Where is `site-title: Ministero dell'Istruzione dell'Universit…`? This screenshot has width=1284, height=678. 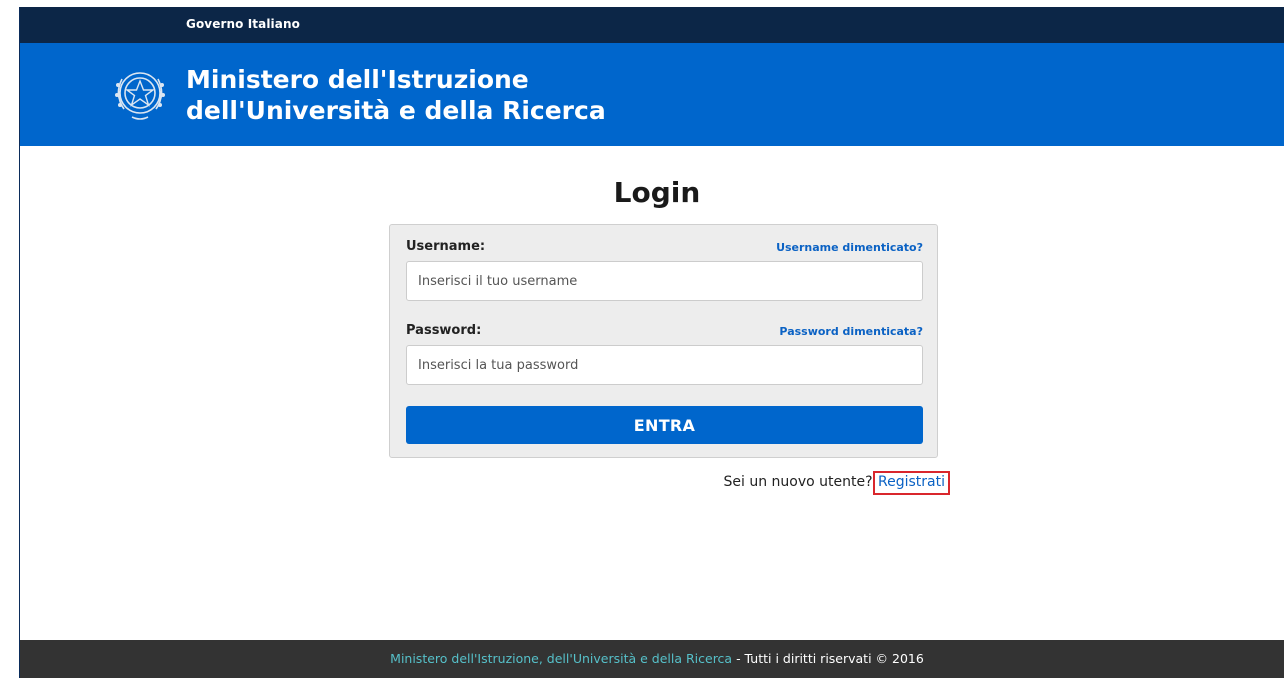 site-title: Ministero dell'Istruzione dell'Universit… is located at coordinates (396, 95).